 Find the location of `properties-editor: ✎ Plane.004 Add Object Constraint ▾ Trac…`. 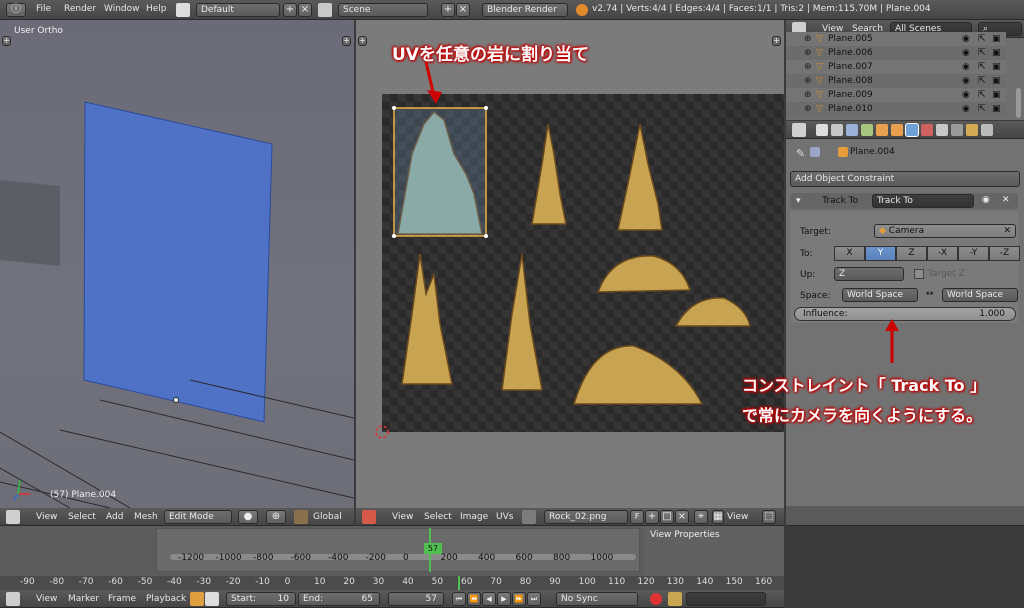

properties-editor: ✎ Plane.004 Add Object Constraint ▾ Trac… is located at coordinates (905, 313).